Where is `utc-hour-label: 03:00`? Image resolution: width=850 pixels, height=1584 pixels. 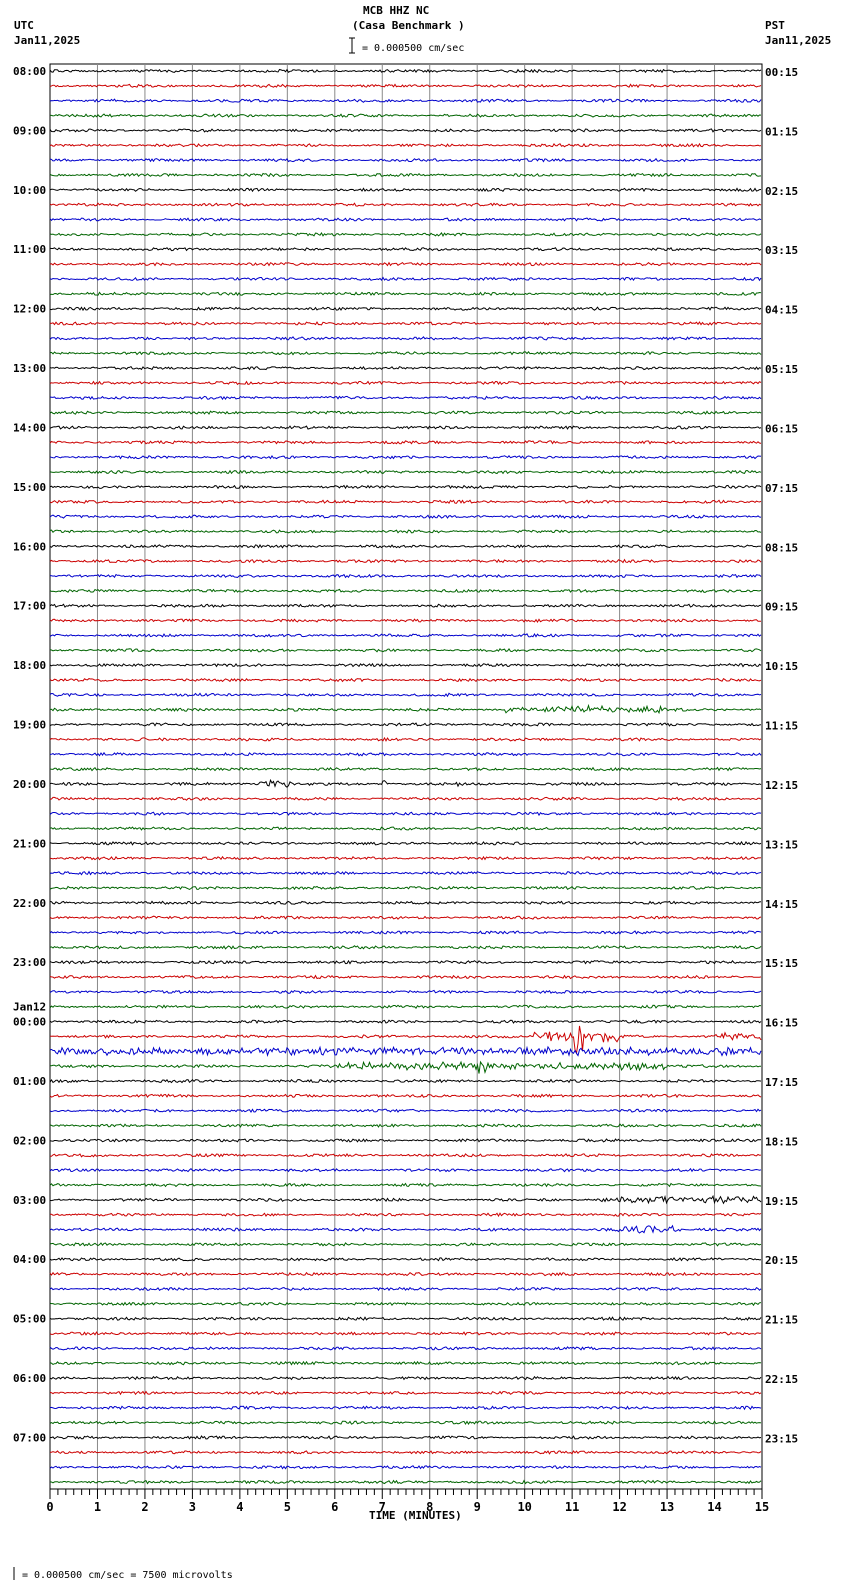 utc-hour-label: 03:00 is located at coordinates (29, 1200).